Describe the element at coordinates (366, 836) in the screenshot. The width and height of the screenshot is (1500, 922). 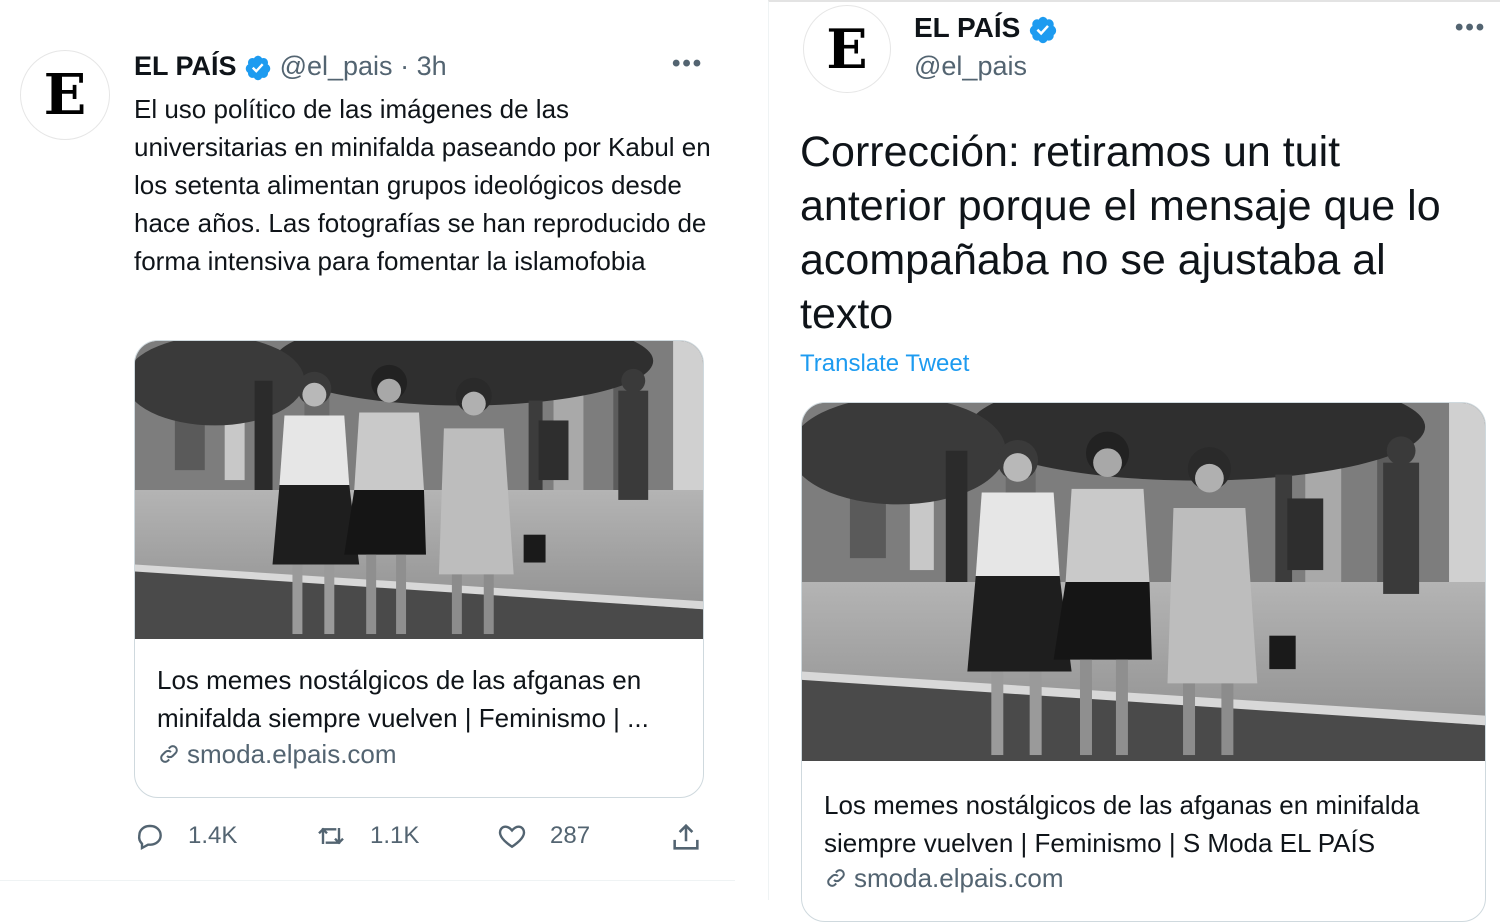
I see `retweet-button: 1.1K` at that location.